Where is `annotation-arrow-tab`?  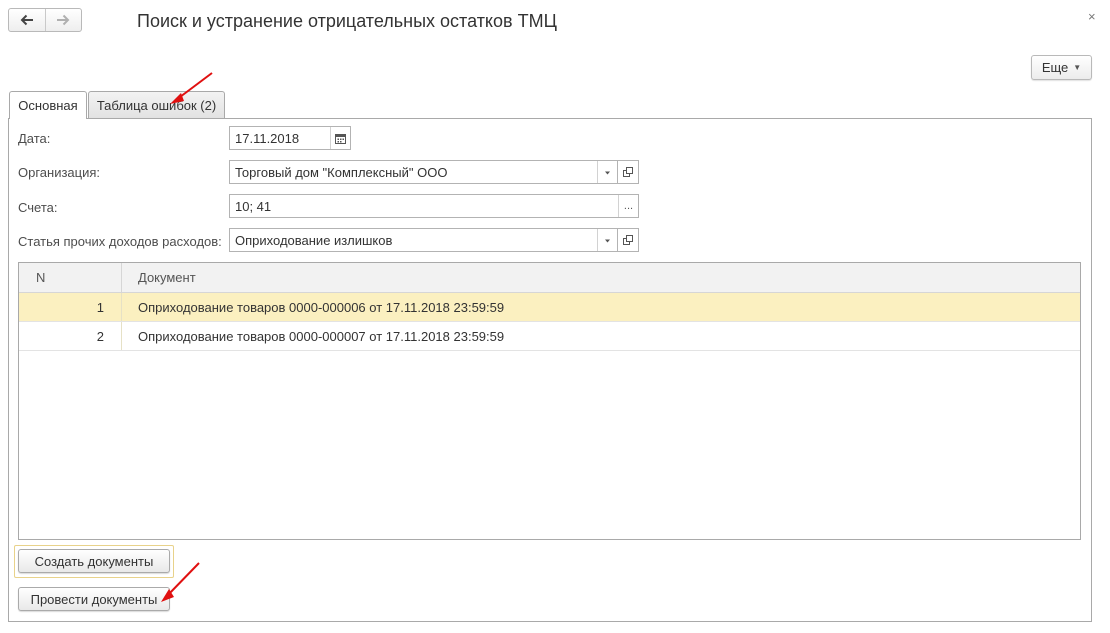 annotation-arrow-tab is located at coordinates (191, 88).